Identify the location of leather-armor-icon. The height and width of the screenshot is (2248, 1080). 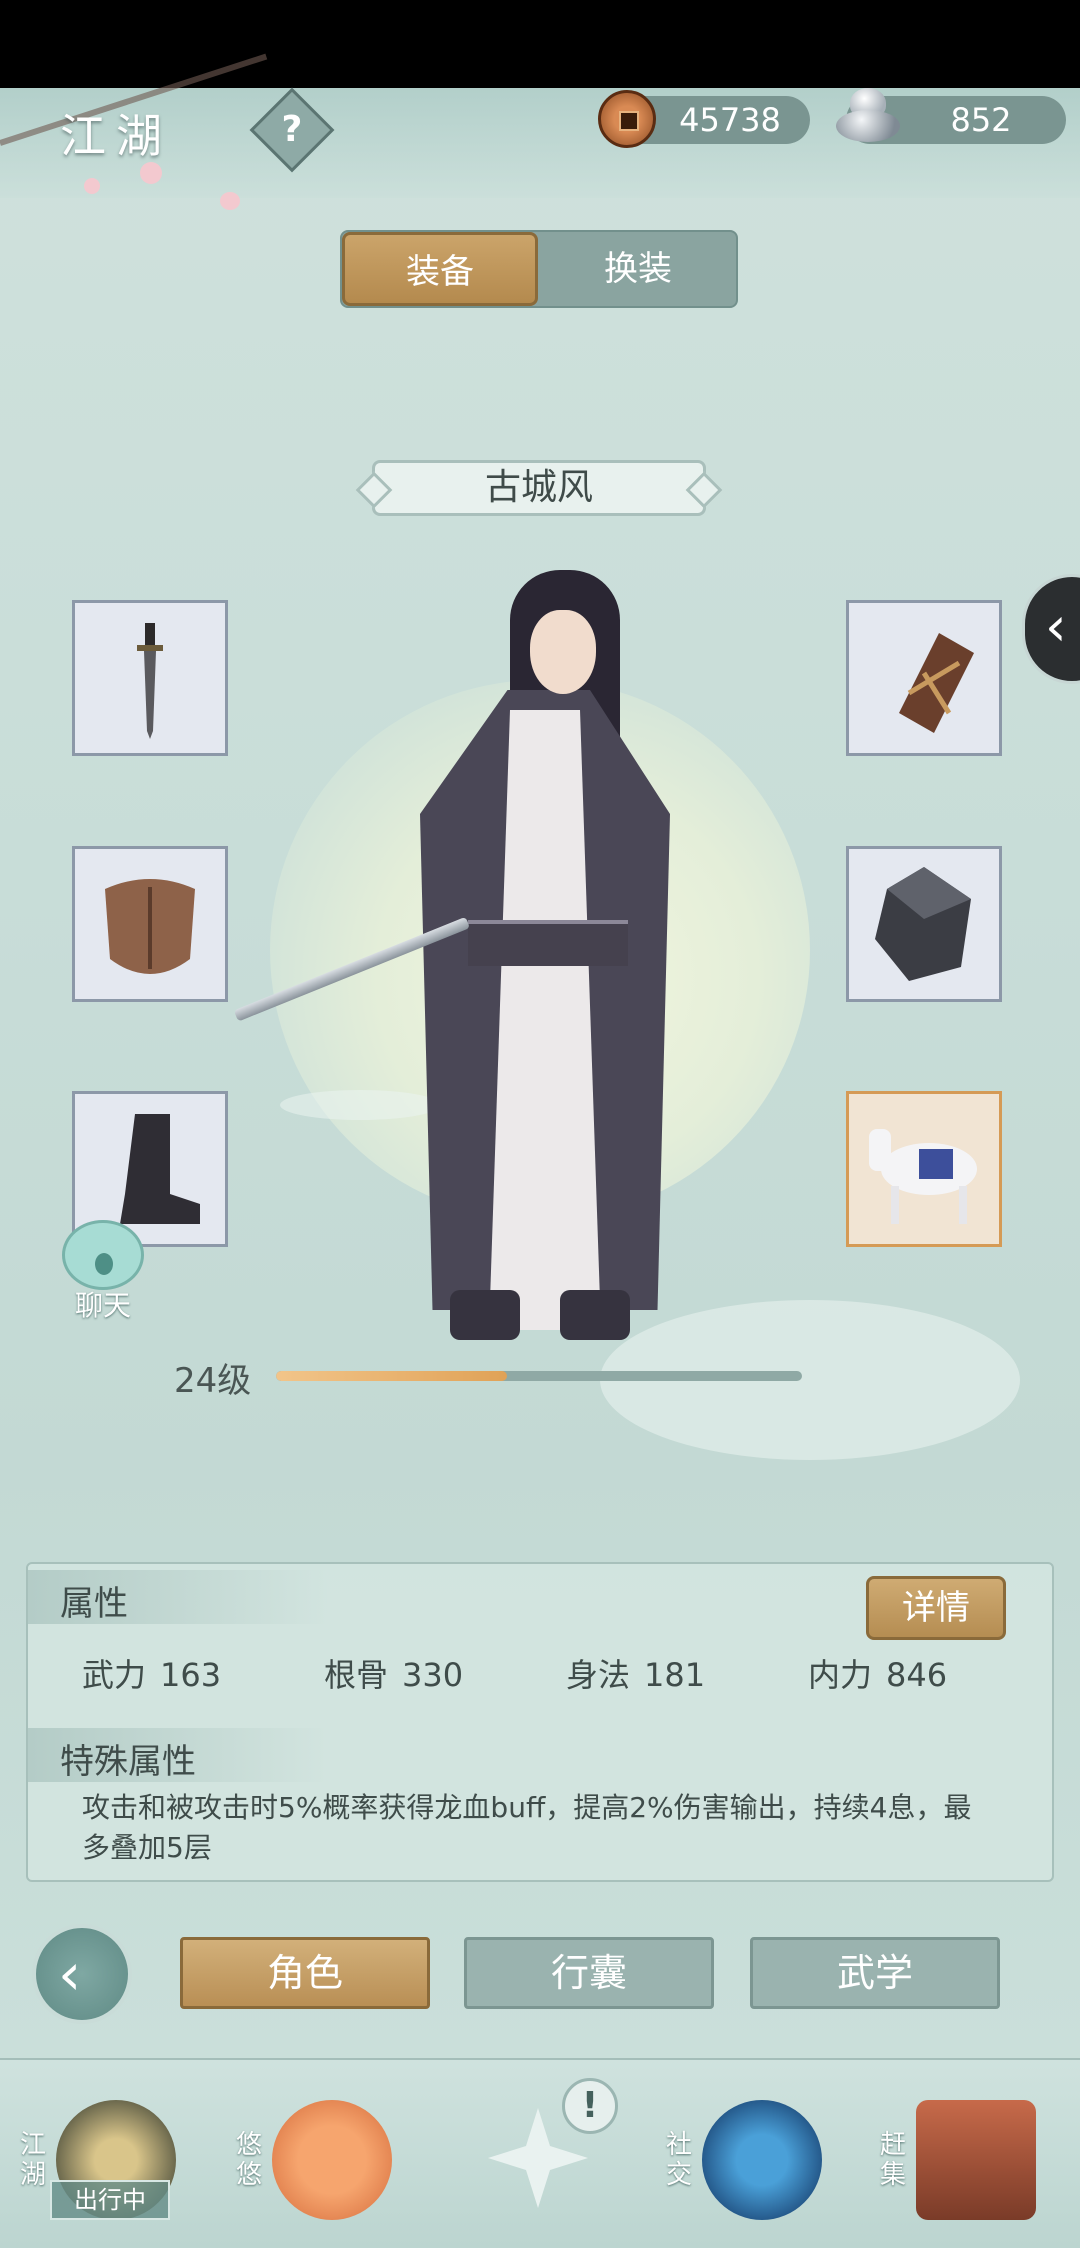
(150, 926).